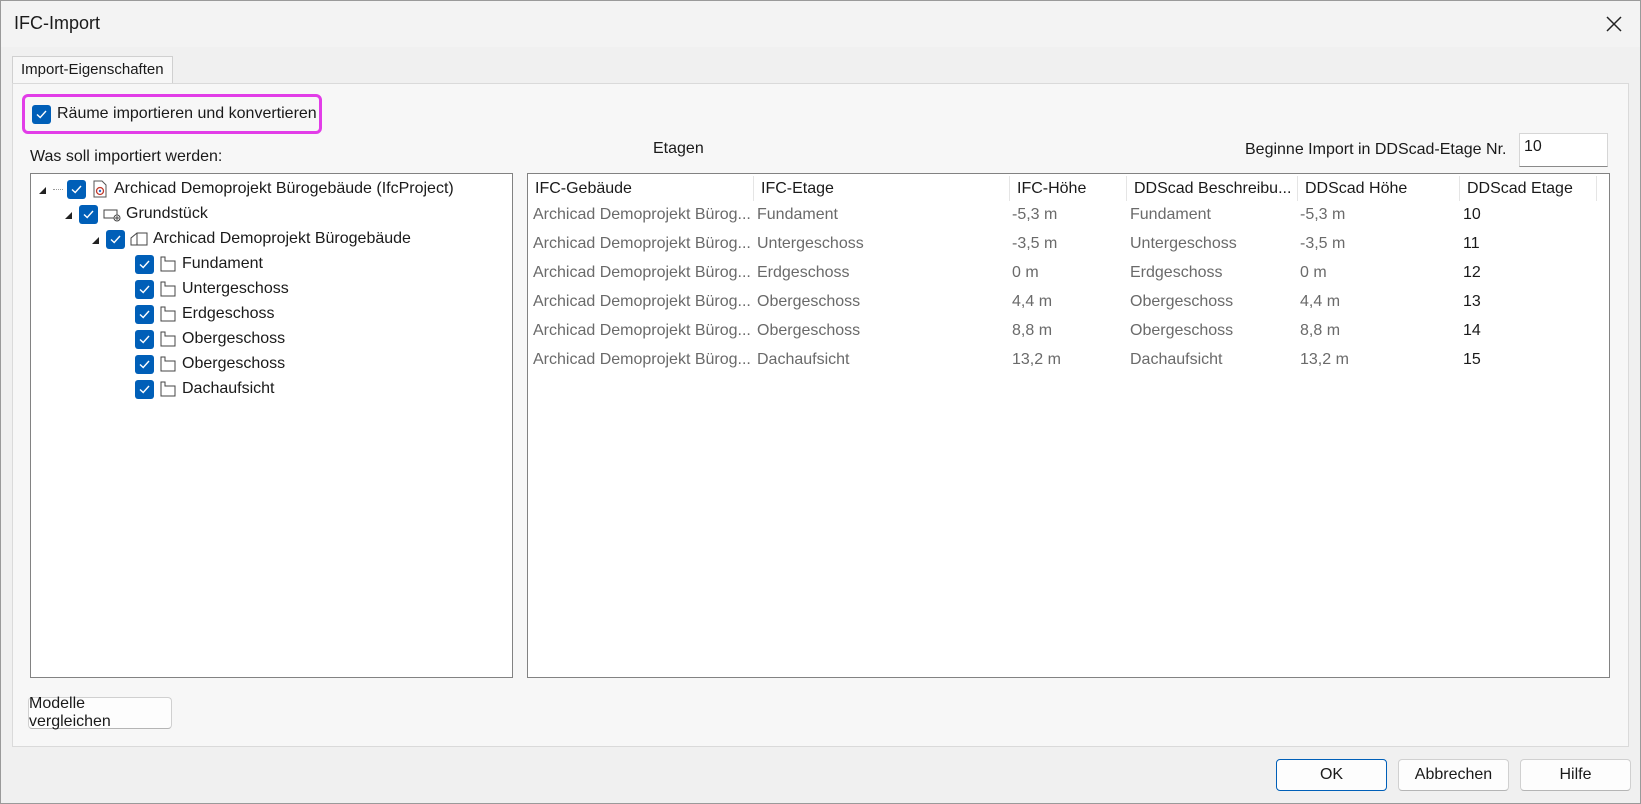  Describe the element at coordinates (1528, 359) in the screenshot. I see `grid-cell-etage: 15` at that location.